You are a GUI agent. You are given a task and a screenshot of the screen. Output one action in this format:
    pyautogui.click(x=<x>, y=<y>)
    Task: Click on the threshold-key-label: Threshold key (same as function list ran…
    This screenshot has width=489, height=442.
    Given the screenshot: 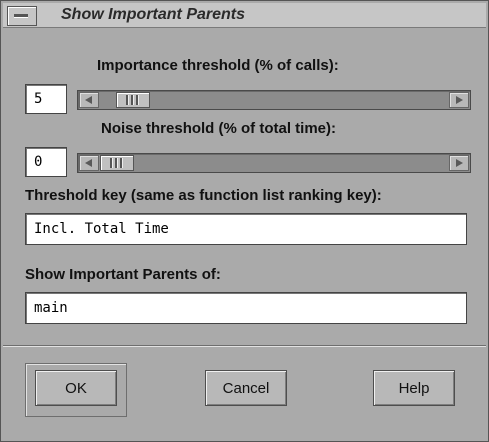 What is the action you would take?
    pyautogui.click(x=203, y=195)
    